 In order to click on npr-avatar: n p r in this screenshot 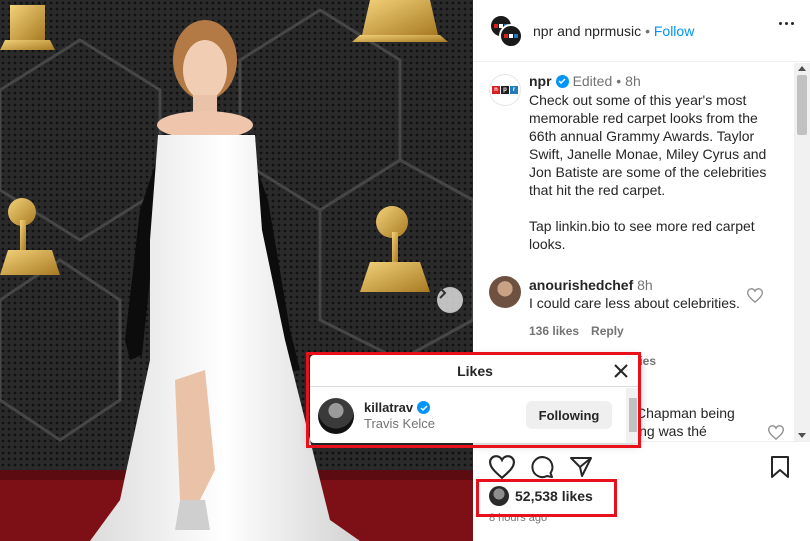, I will do `click(505, 90)`.